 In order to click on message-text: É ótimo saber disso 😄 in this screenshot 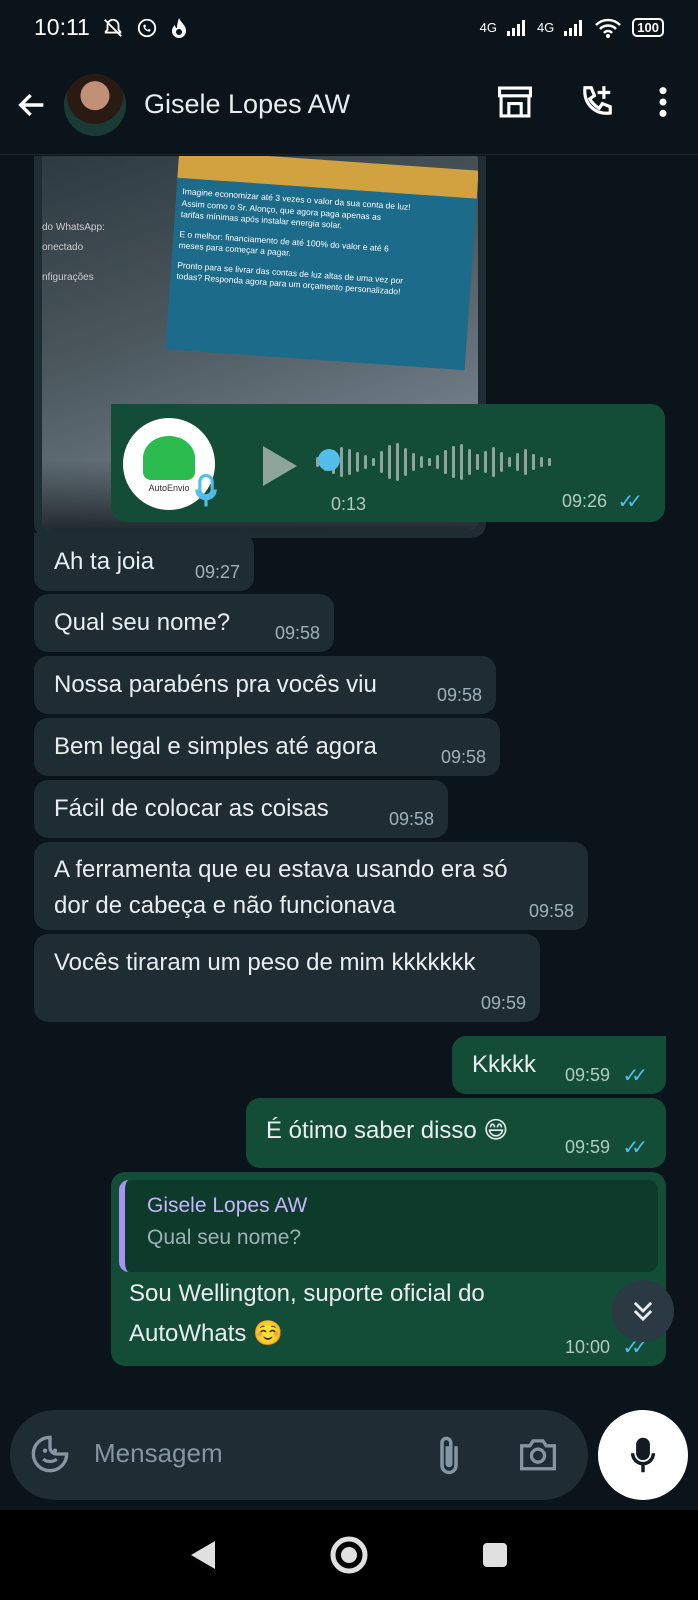, I will do `click(387, 1130)`.